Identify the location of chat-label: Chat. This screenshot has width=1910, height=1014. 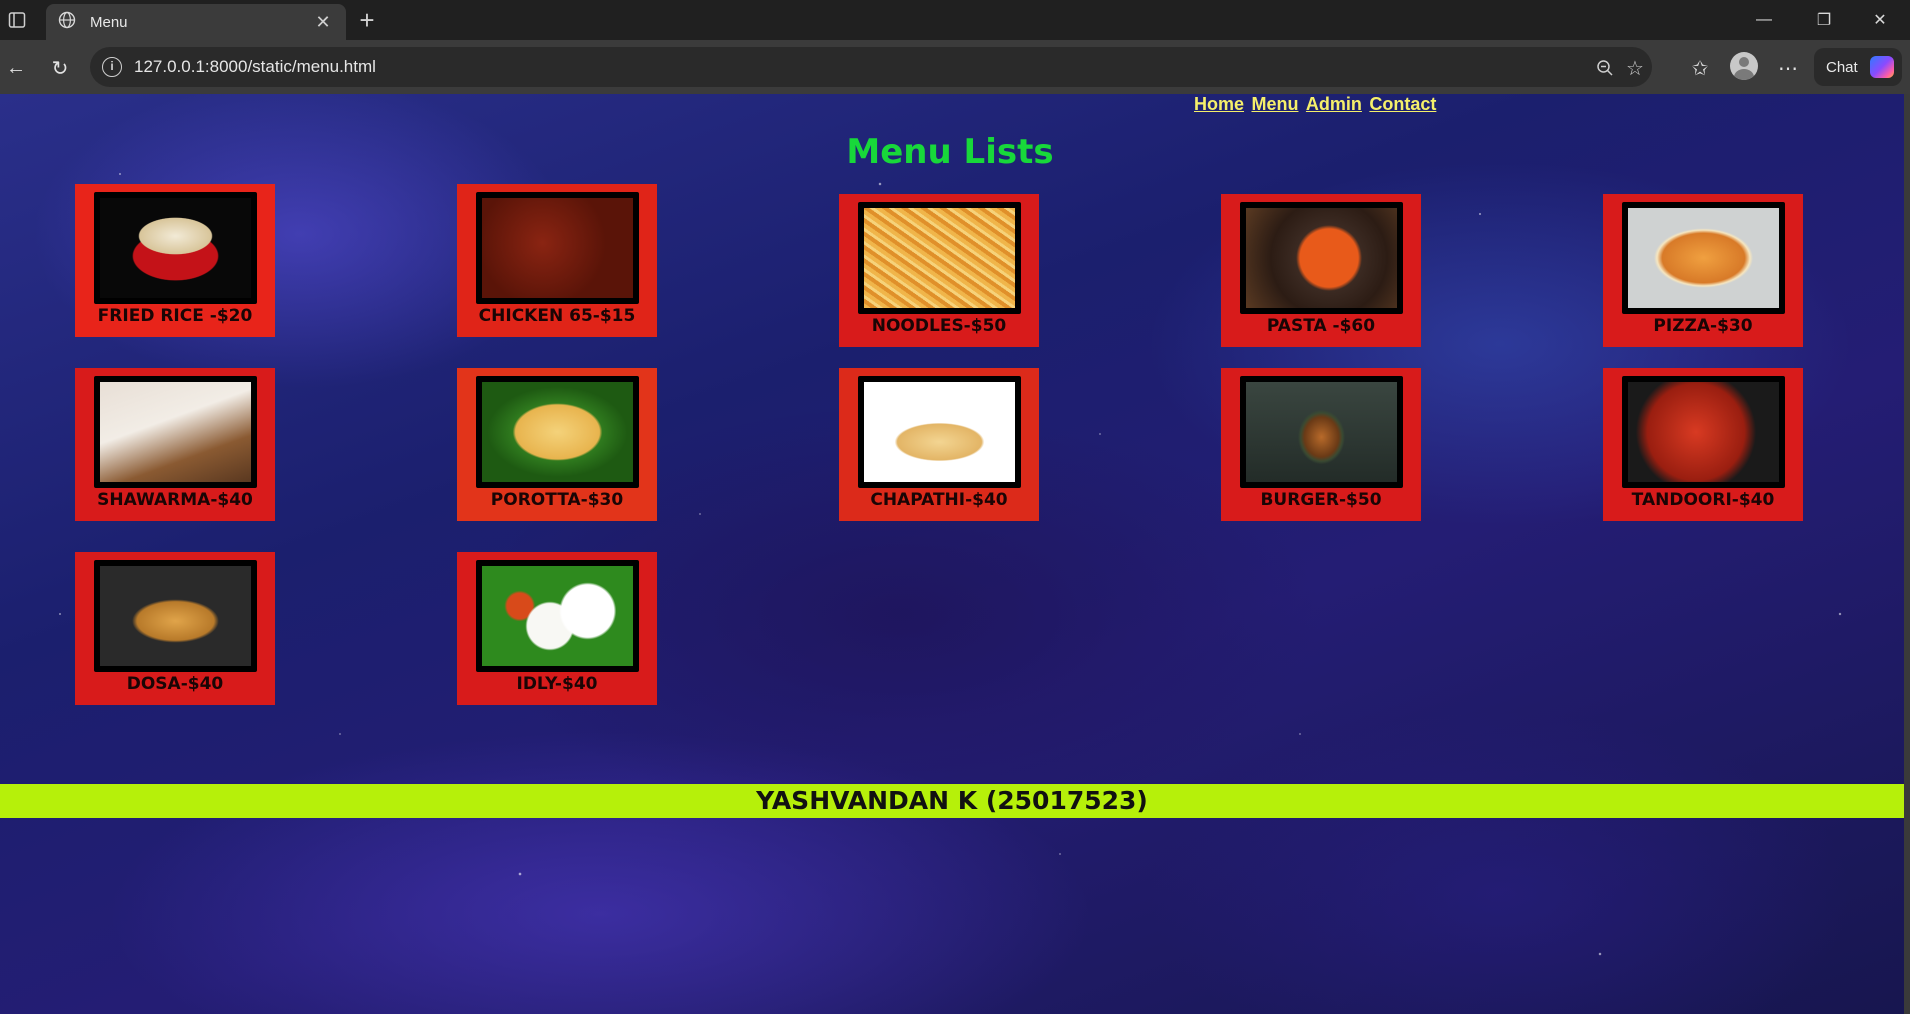
(1842, 67).